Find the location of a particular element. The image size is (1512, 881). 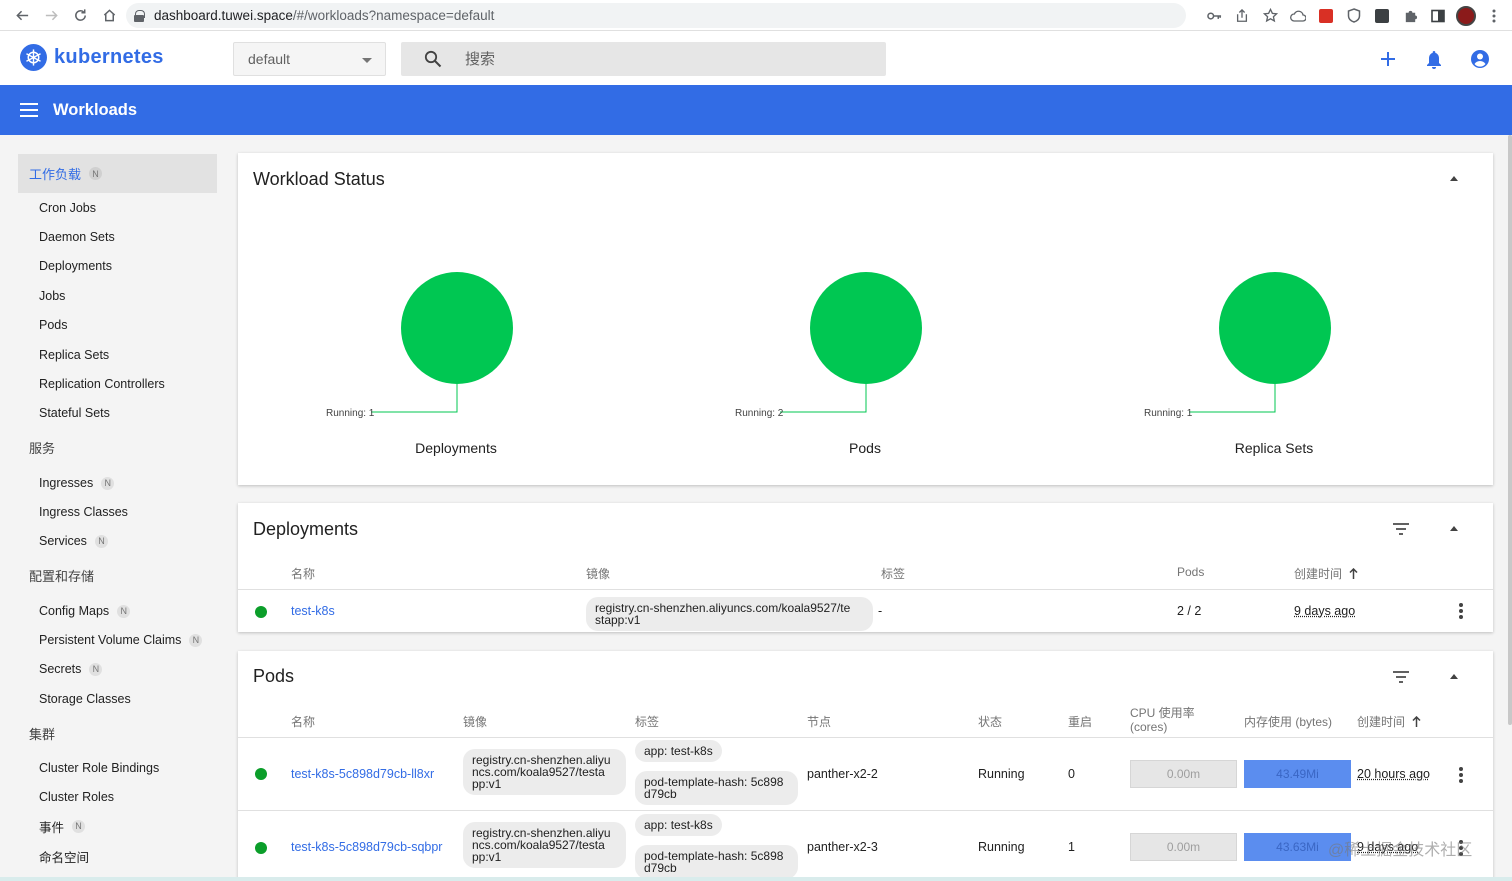

sidebar-item-cluster-role-bindings: Cluster Role Bindings is located at coordinates (99, 768).